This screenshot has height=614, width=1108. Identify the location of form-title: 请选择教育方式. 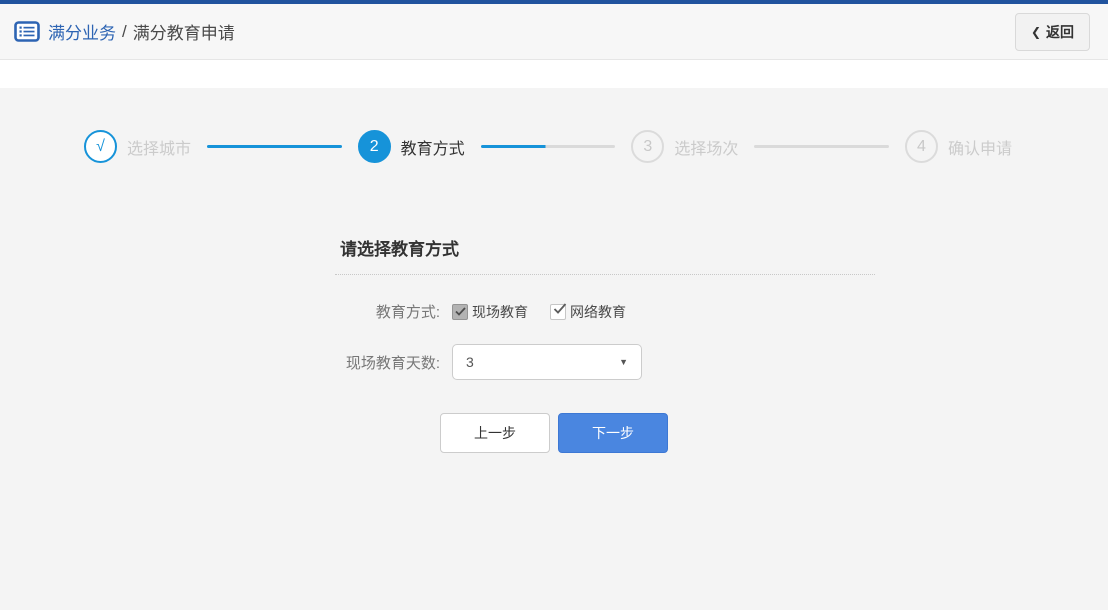
(399, 249).